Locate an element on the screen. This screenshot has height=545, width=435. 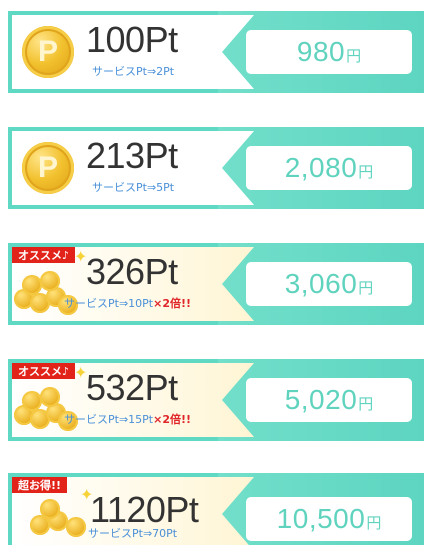
price-value: 3,060 is located at coordinates (321, 283).